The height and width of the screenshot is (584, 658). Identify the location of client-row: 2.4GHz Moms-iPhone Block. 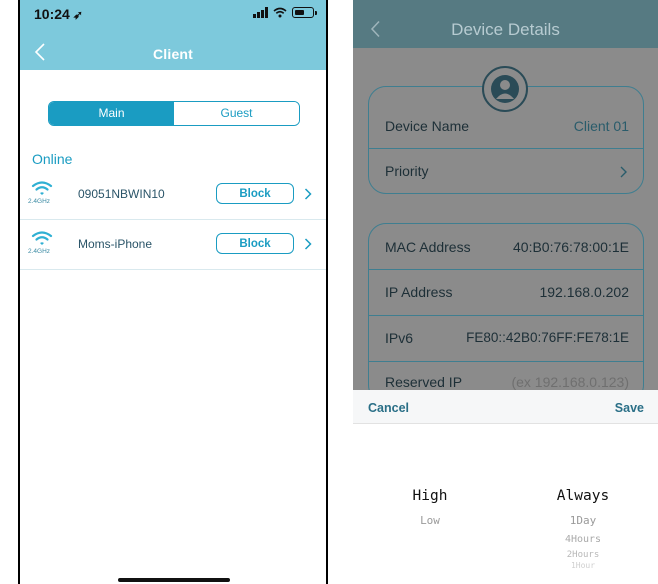
(173, 245).